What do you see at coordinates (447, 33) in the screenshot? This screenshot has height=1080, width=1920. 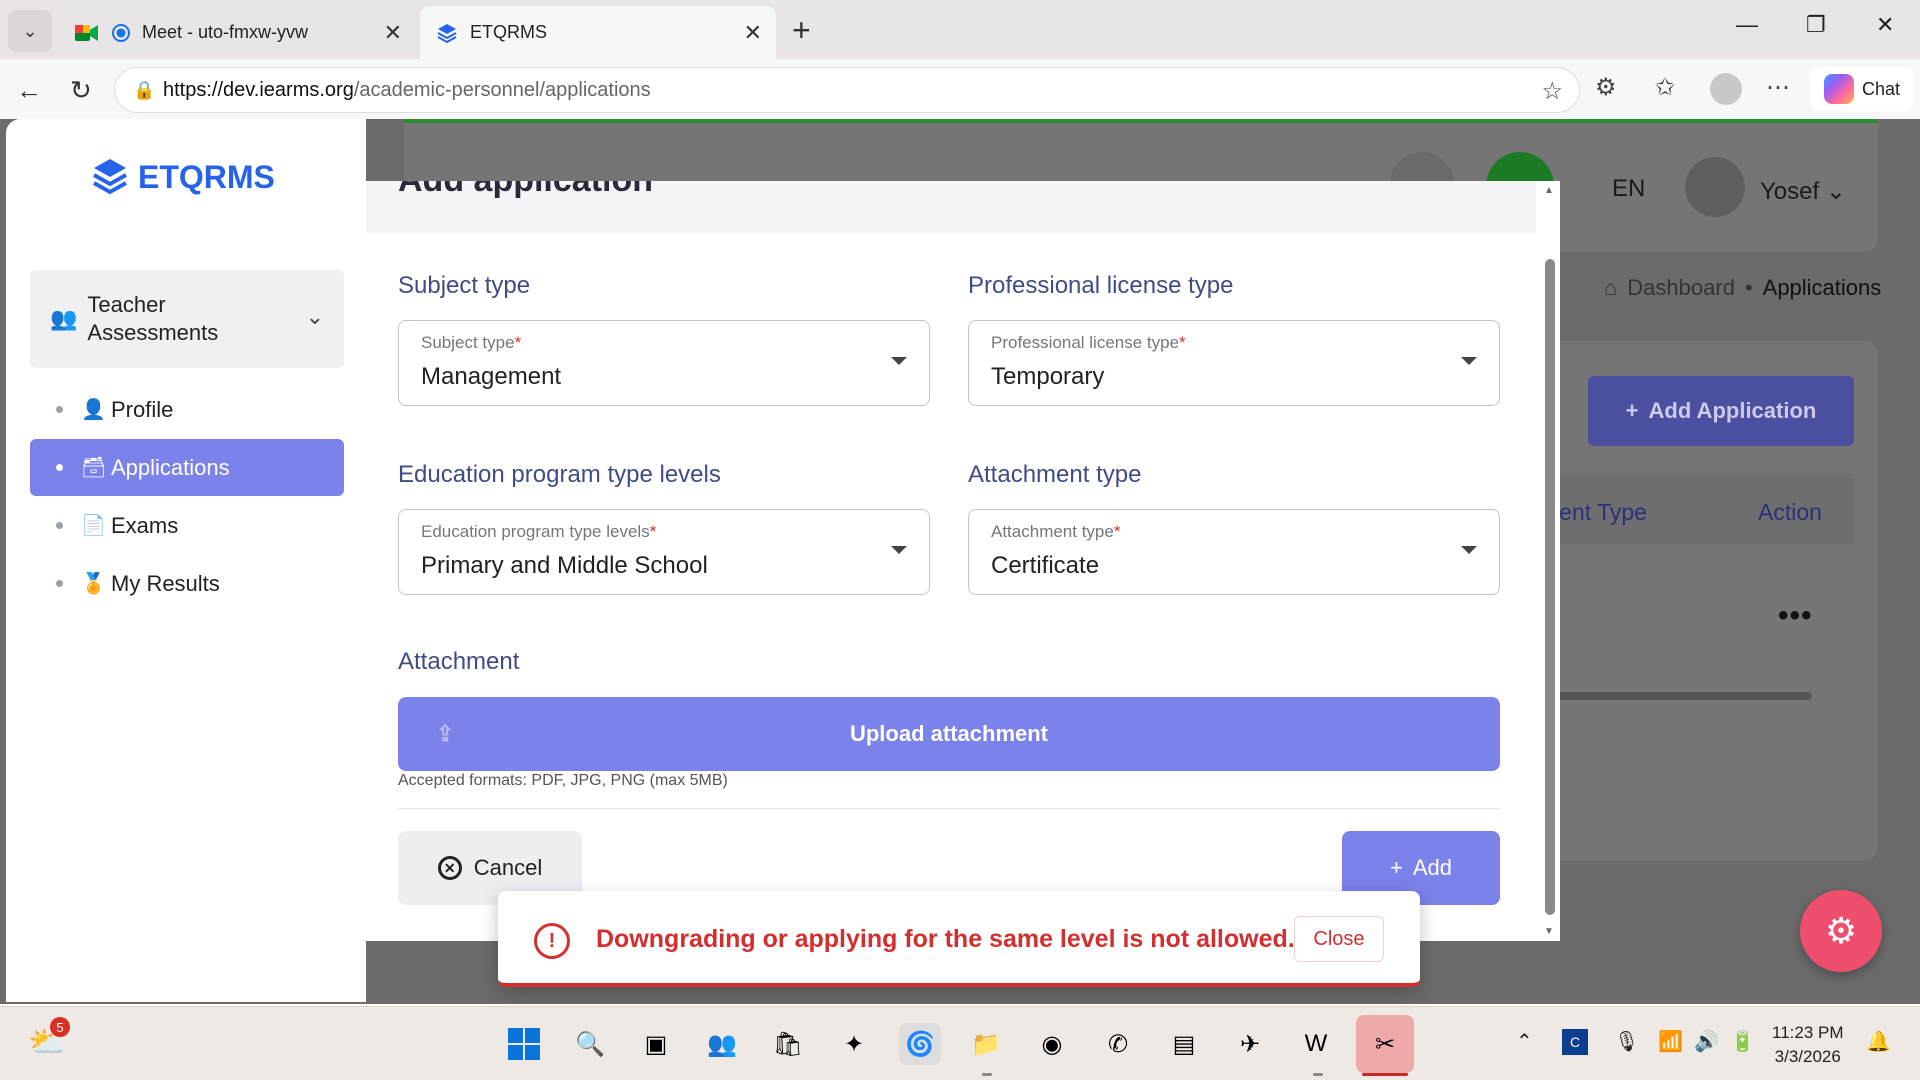 I see `etqrms-favicon-icon` at bounding box center [447, 33].